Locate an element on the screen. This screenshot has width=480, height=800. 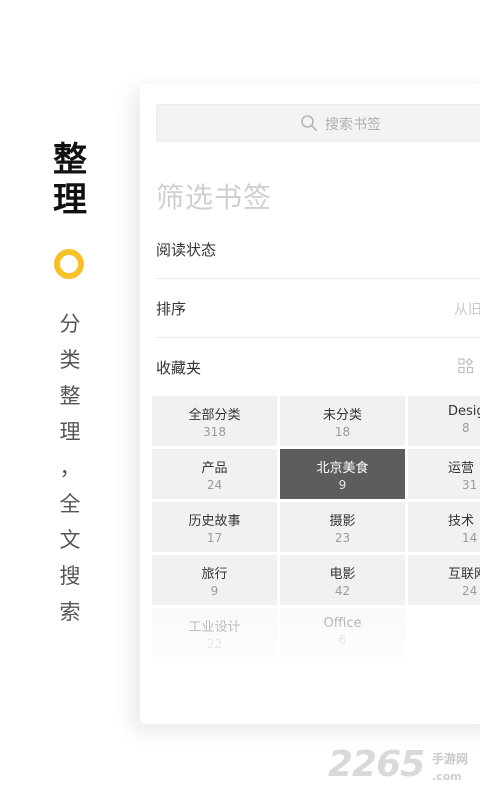
promo-subtitle-char: 搜 is located at coordinates (70, 576).